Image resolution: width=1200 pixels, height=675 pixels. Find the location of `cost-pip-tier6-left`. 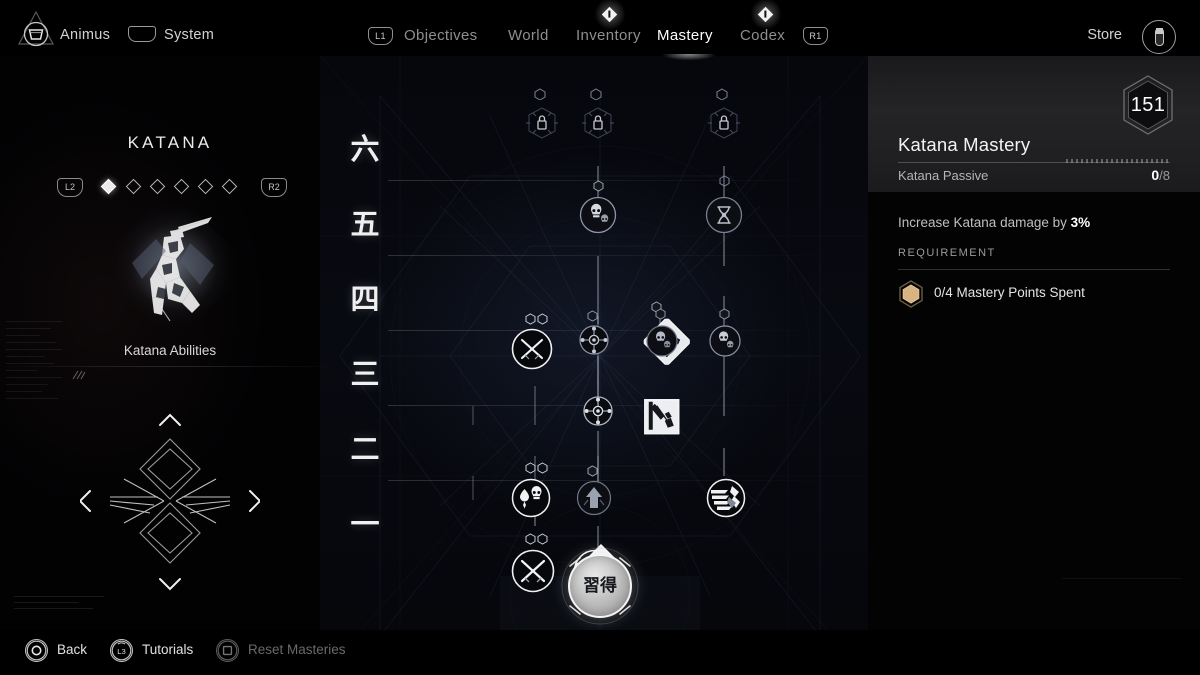

cost-pip-tier6-left is located at coordinates (540, 94).